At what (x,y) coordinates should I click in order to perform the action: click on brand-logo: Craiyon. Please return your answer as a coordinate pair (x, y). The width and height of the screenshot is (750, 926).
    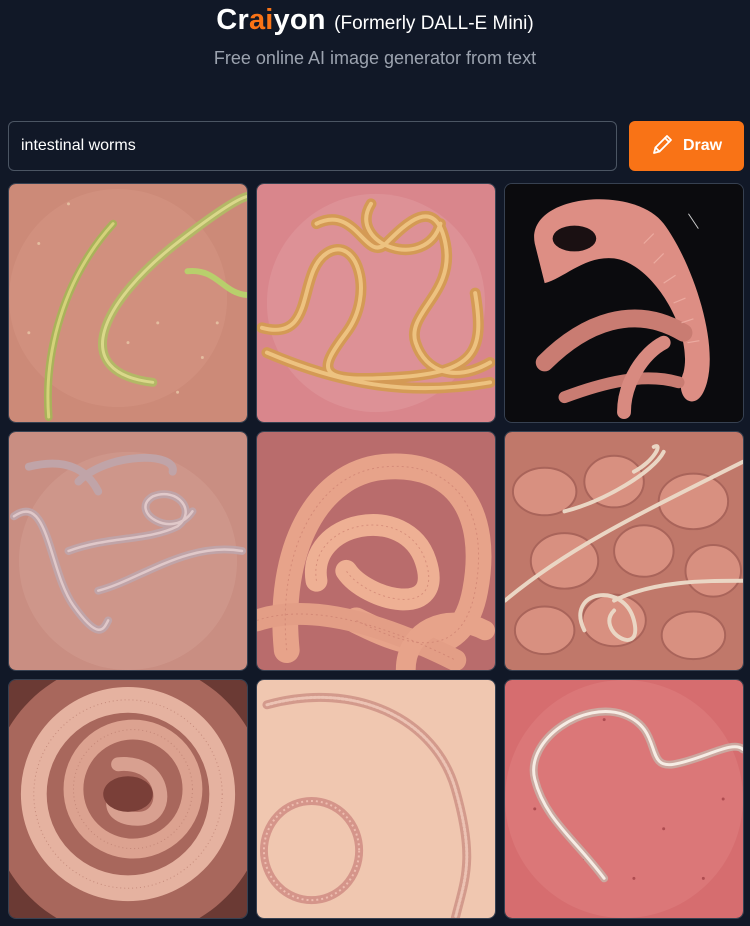
    Looking at the image, I should click on (270, 20).